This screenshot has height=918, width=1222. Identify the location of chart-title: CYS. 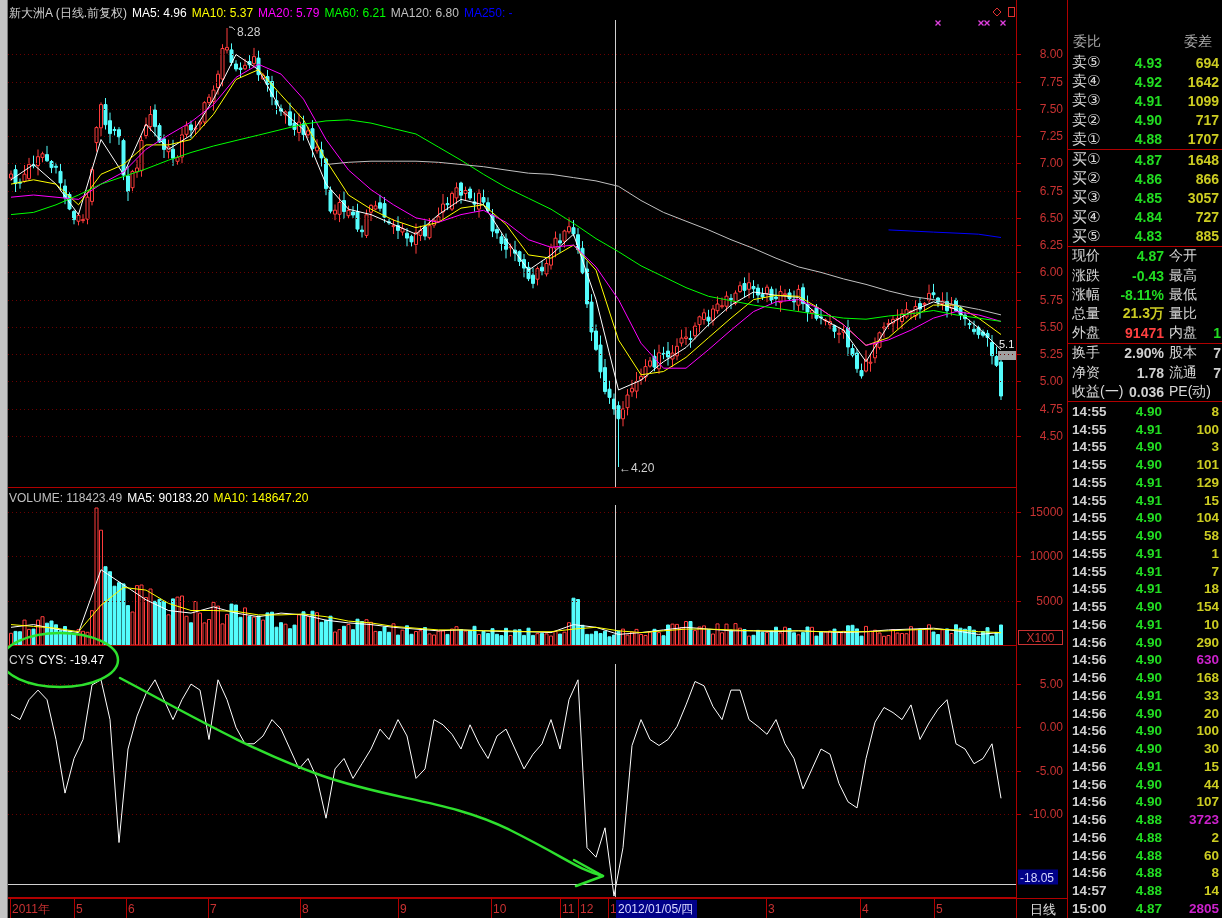
(21, 660).